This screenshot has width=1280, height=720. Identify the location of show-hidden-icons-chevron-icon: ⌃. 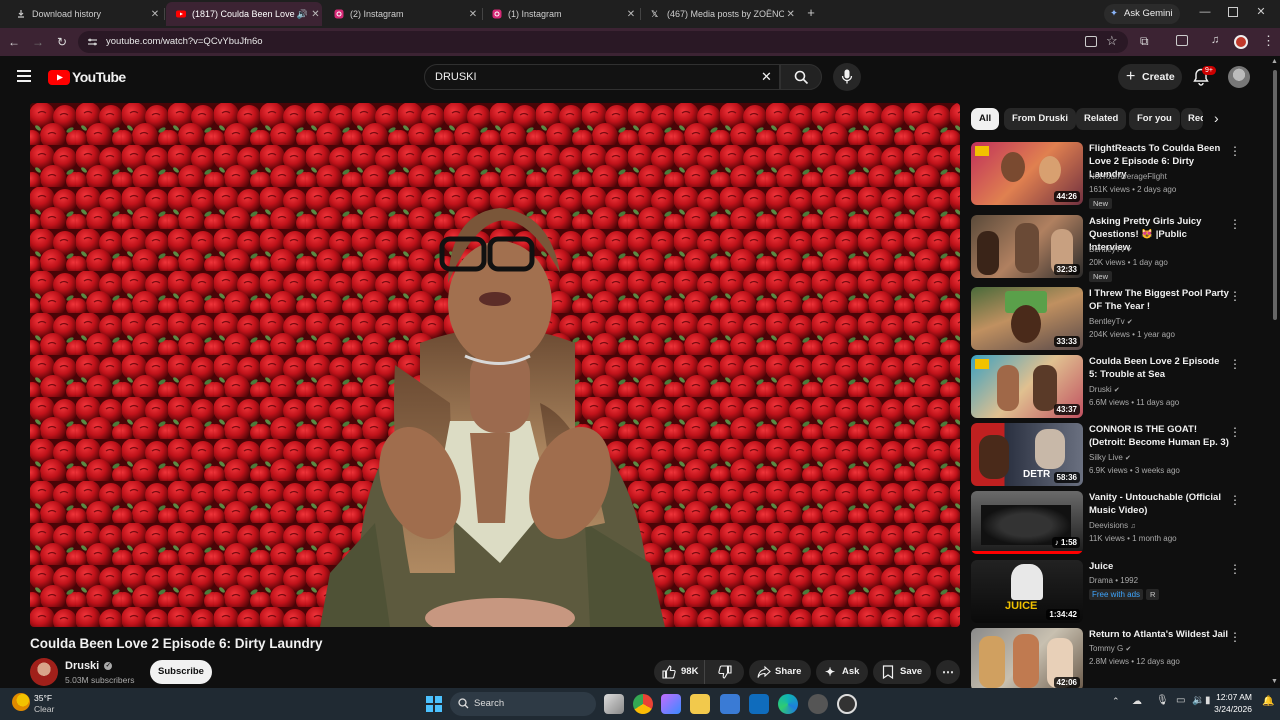
(1116, 701).